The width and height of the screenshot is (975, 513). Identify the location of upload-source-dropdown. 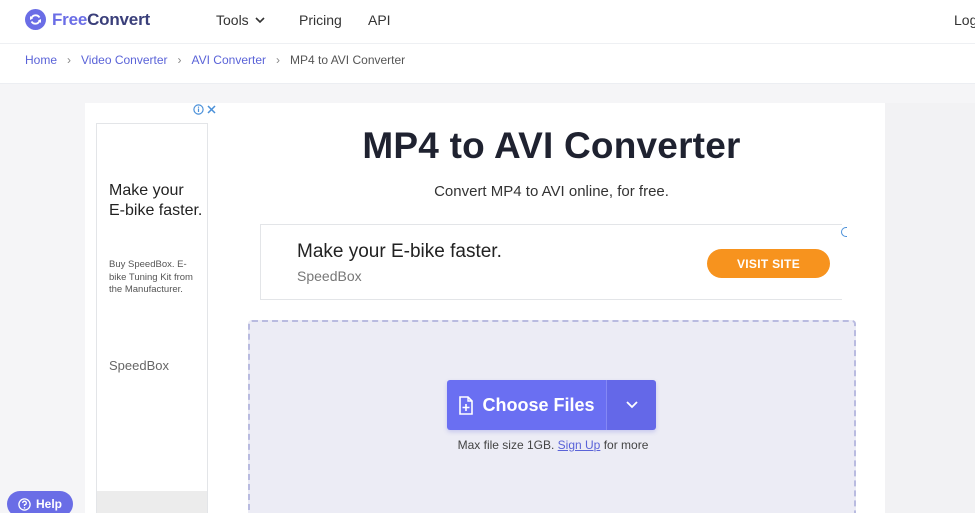
(631, 405).